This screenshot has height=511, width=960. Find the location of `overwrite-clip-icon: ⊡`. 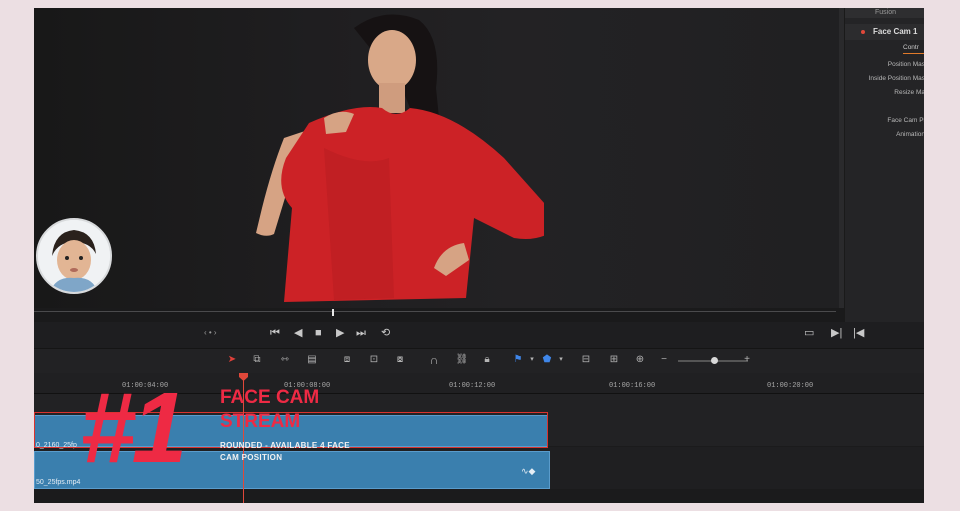

overwrite-clip-icon: ⊡ is located at coordinates (374, 360).